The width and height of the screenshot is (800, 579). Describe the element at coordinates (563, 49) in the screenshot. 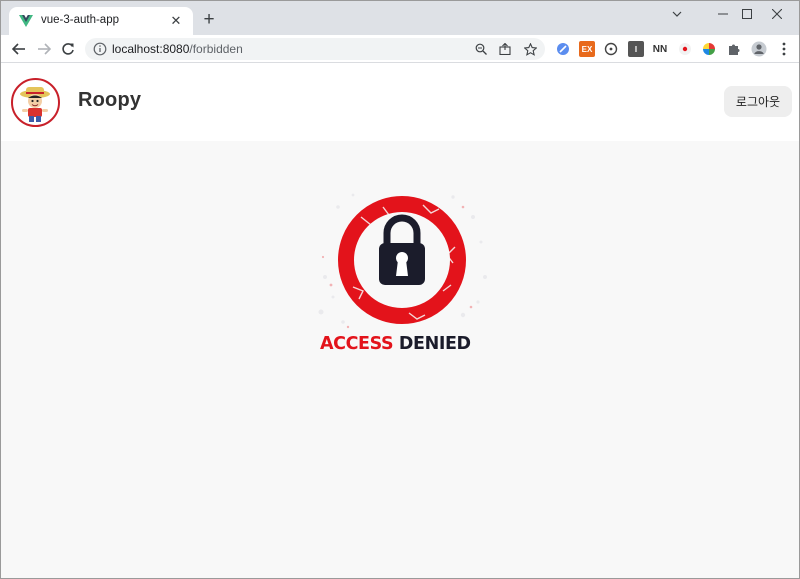

I see `devtools-extension-icon` at that location.